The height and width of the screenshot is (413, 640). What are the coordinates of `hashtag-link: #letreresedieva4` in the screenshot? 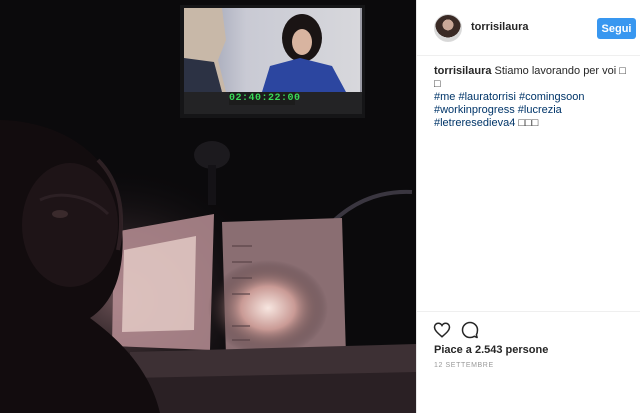 It's located at (474, 123).